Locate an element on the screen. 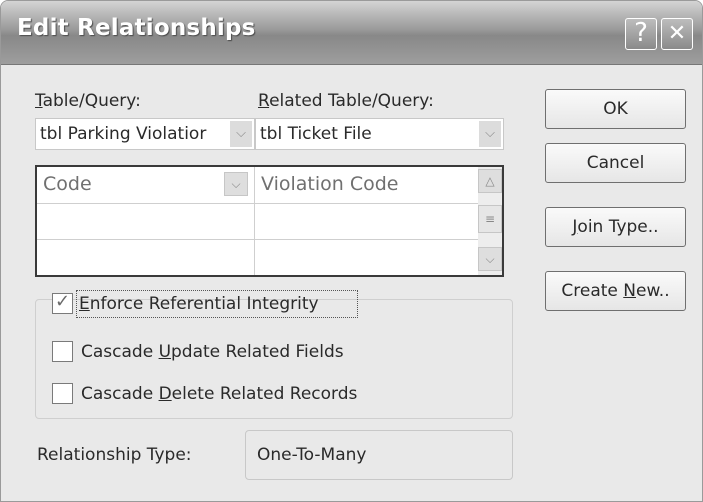 The image size is (703, 502). table-query-select: tbl Parking Violatior ⌵ is located at coordinates (145, 134).